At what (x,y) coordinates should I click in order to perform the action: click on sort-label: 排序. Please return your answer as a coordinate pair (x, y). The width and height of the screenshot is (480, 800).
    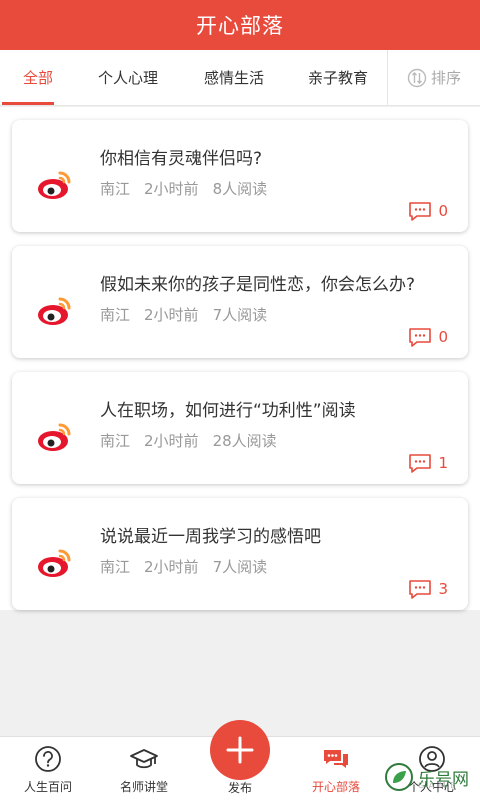
    Looking at the image, I should click on (445, 78).